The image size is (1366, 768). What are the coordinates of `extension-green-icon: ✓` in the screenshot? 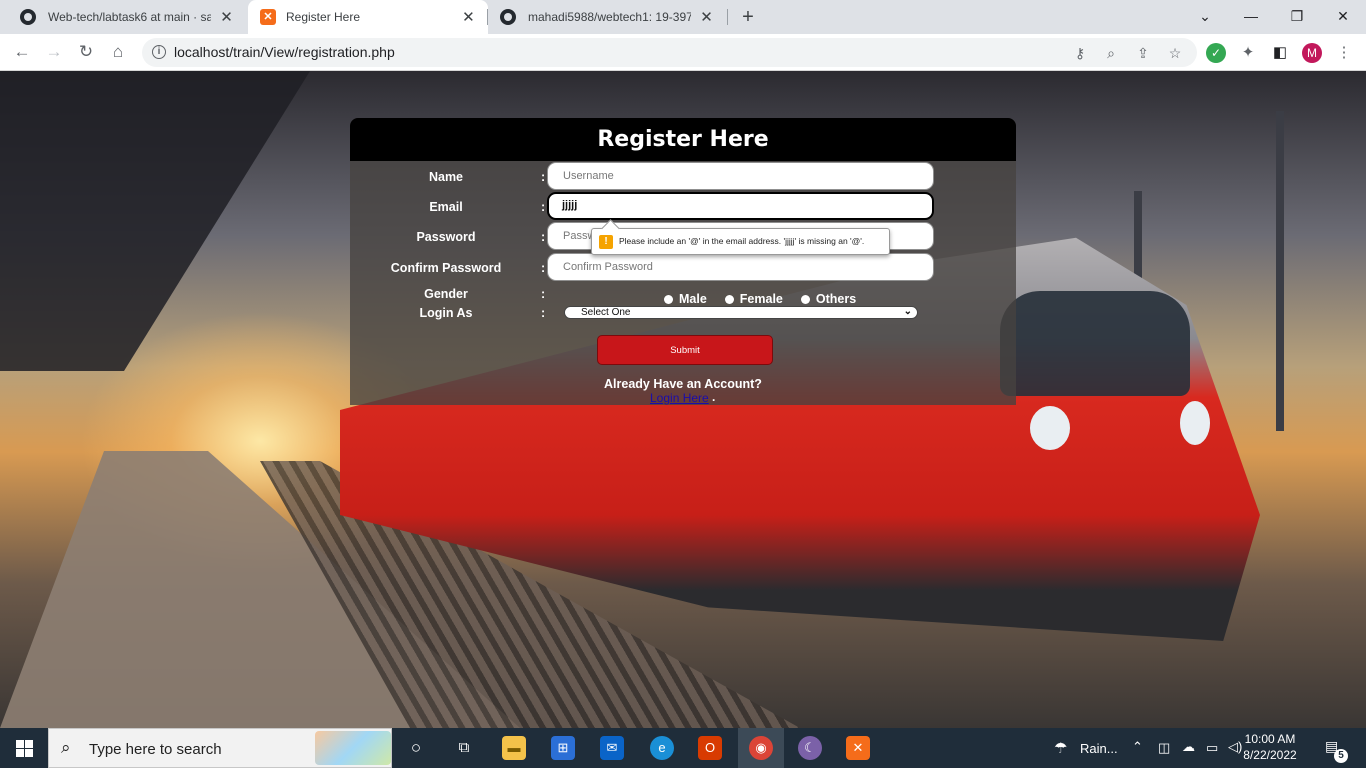 It's located at (1216, 53).